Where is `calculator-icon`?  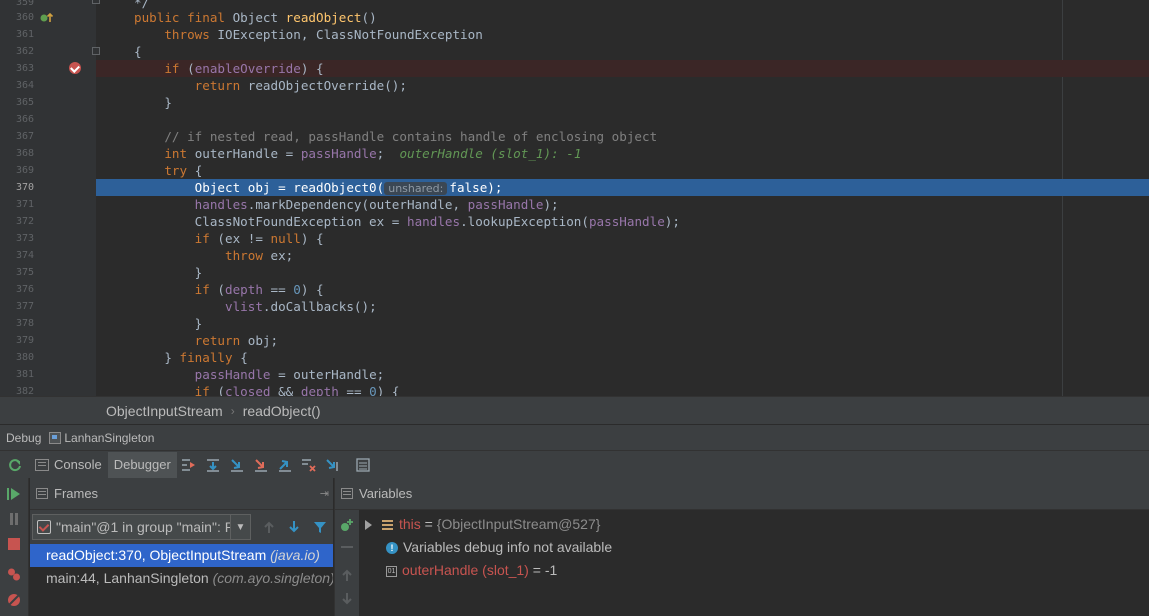 calculator-icon is located at coordinates (363, 464).